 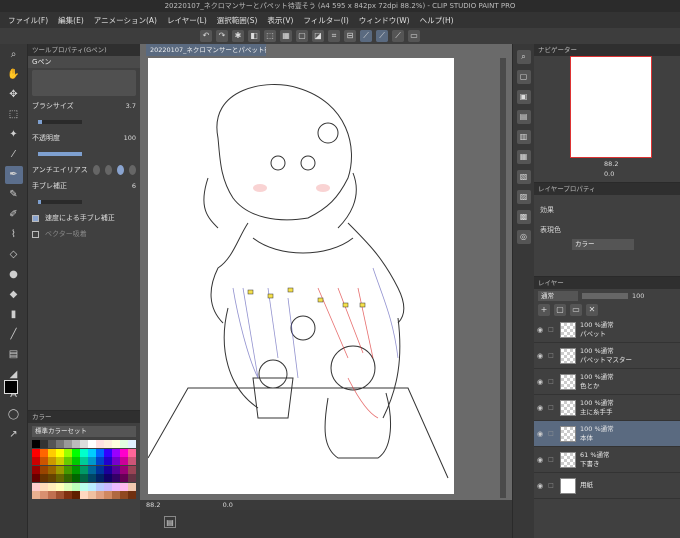 I want to click on zoom-icon: ⌕, so click(x=14, y=55).